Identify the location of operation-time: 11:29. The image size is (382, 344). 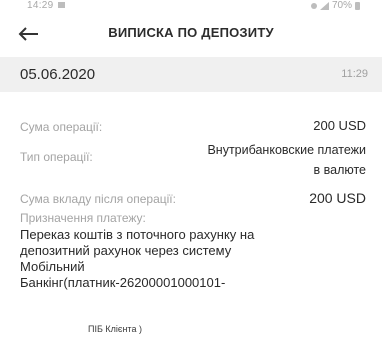
(354, 74).